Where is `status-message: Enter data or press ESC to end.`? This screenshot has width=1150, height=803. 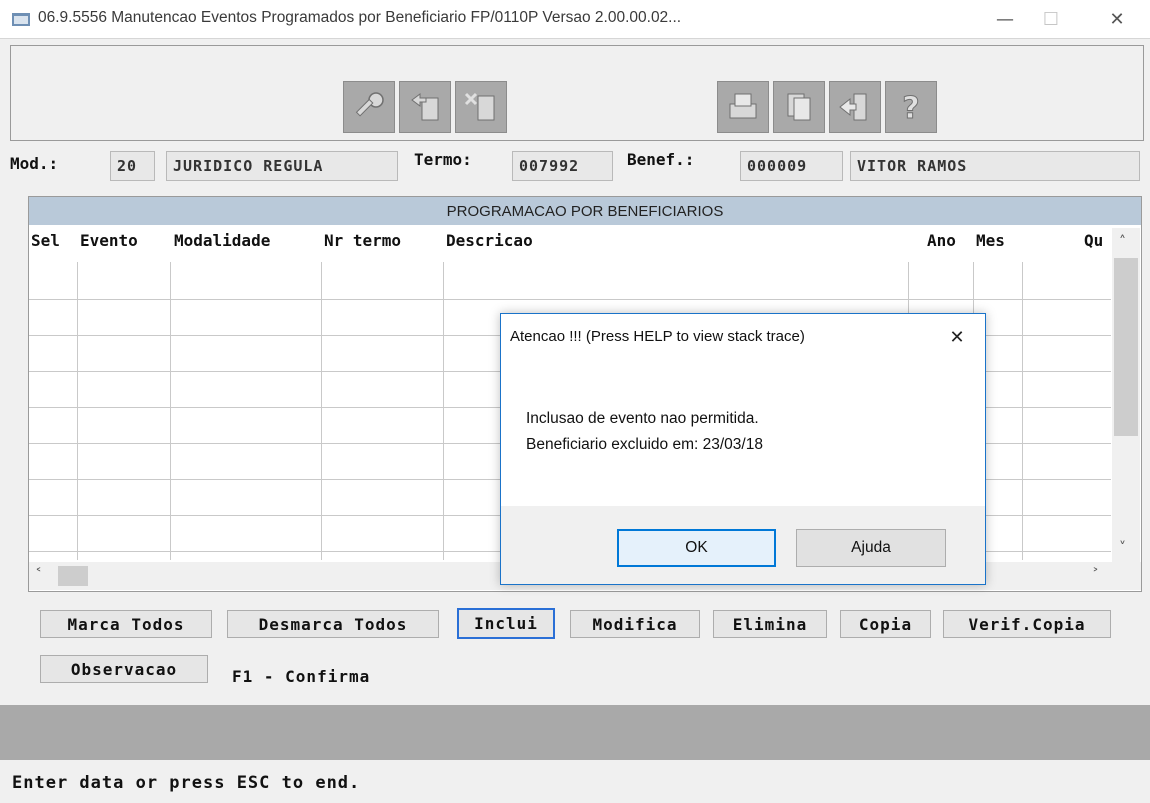 status-message: Enter data or press ESC to end. is located at coordinates (186, 783).